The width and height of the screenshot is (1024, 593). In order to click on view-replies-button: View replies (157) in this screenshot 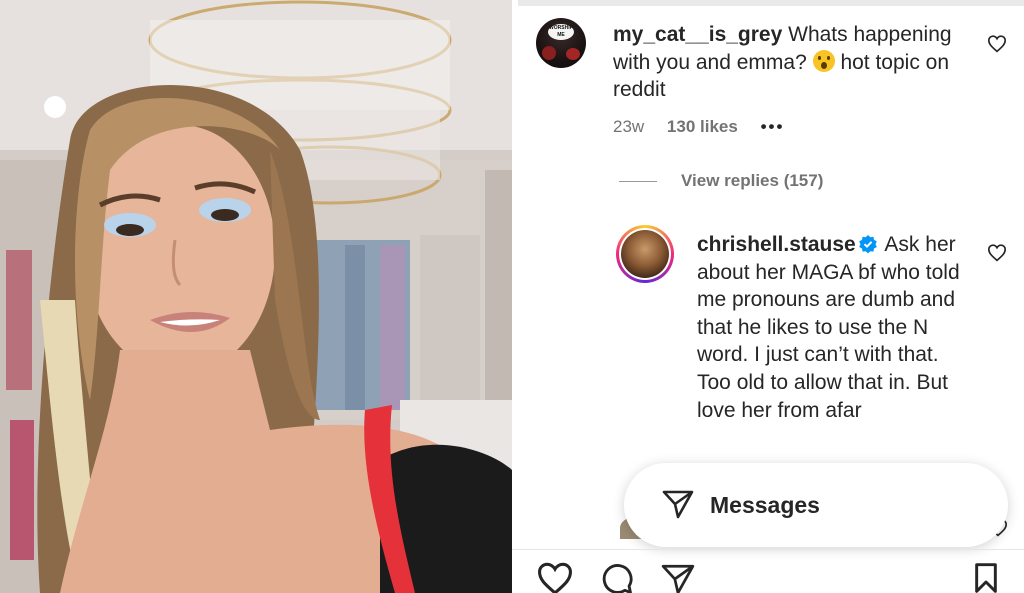, I will do `click(721, 181)`.